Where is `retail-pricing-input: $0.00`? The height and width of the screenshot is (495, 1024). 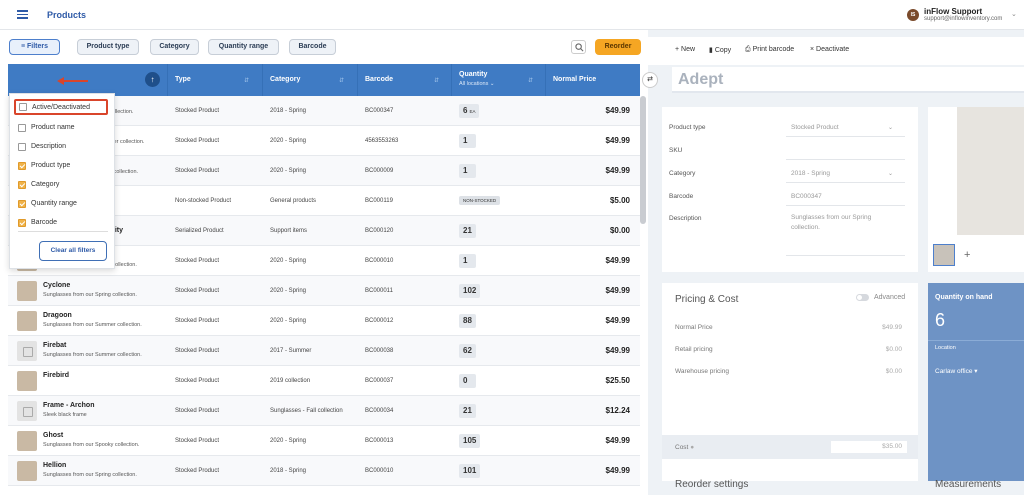 retail-pricing-input: $0.00 is located at coordinates (869, 350).